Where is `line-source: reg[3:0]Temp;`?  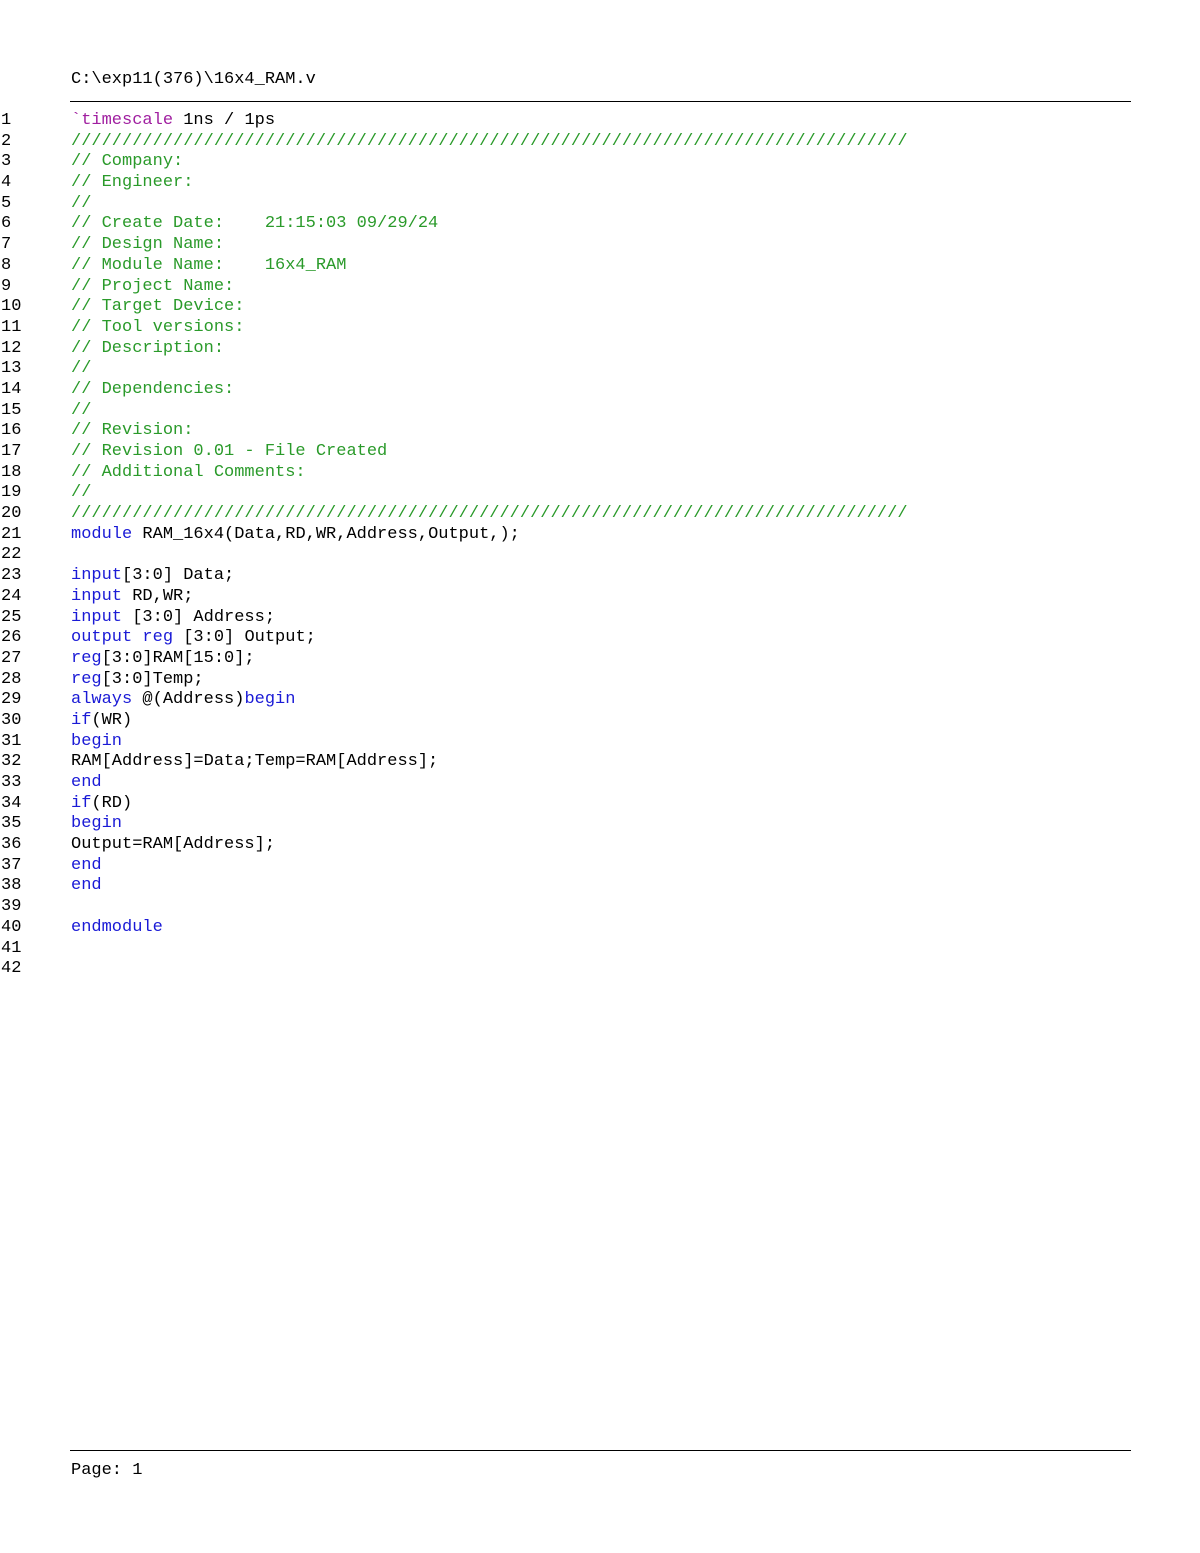
line-source: reg[3:0]Temp; is located at coordinates (137, 680).